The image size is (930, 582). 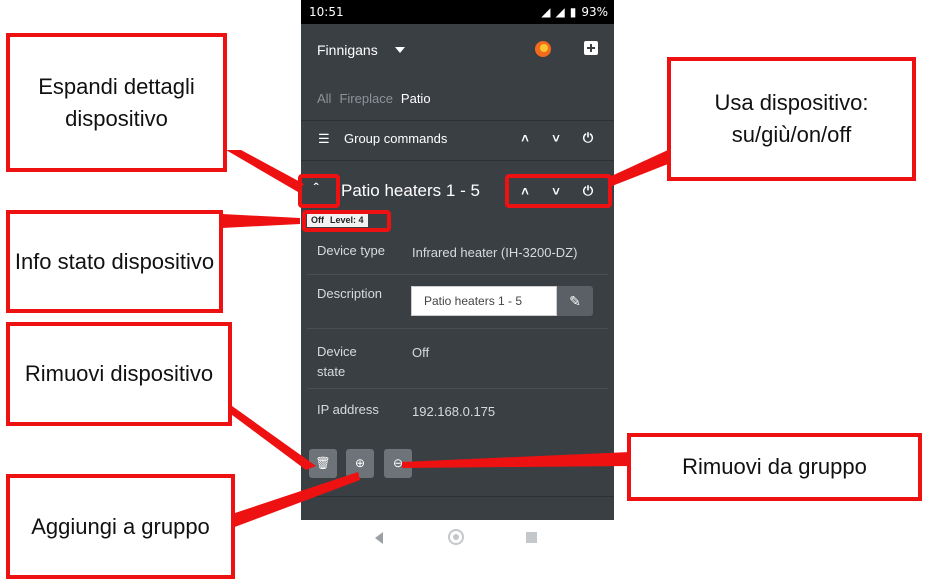 I want to click on callout-remove-group: Rimuovi da gruppo, so click(x=774, y=467).